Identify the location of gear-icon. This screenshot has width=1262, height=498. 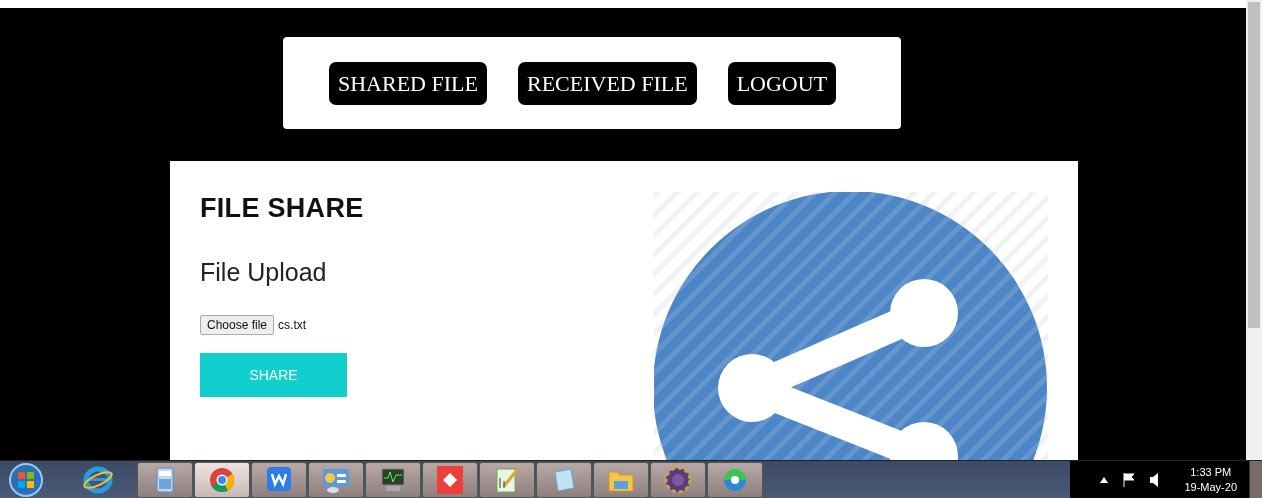
(678, 479).